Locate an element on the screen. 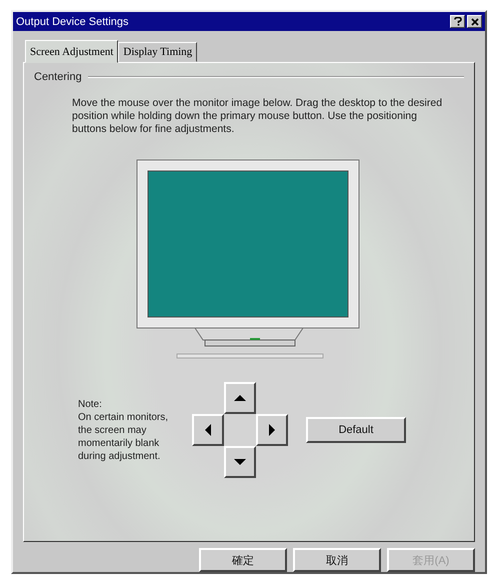 The height and width of the screenshot is (578, 498). tab: Display Timing is located at coordinates (158, 52).